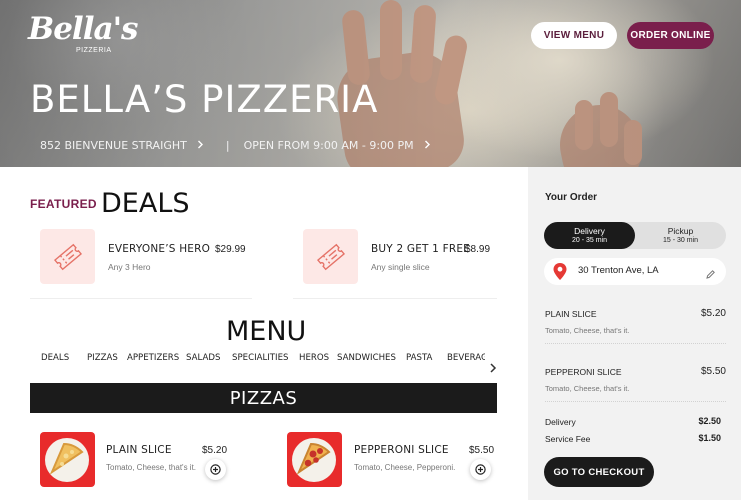 The height and width of the screenshot is (500, 741). I want to click on restaurant-title: BELLA’S PIZZERIA, so click(204, 99).